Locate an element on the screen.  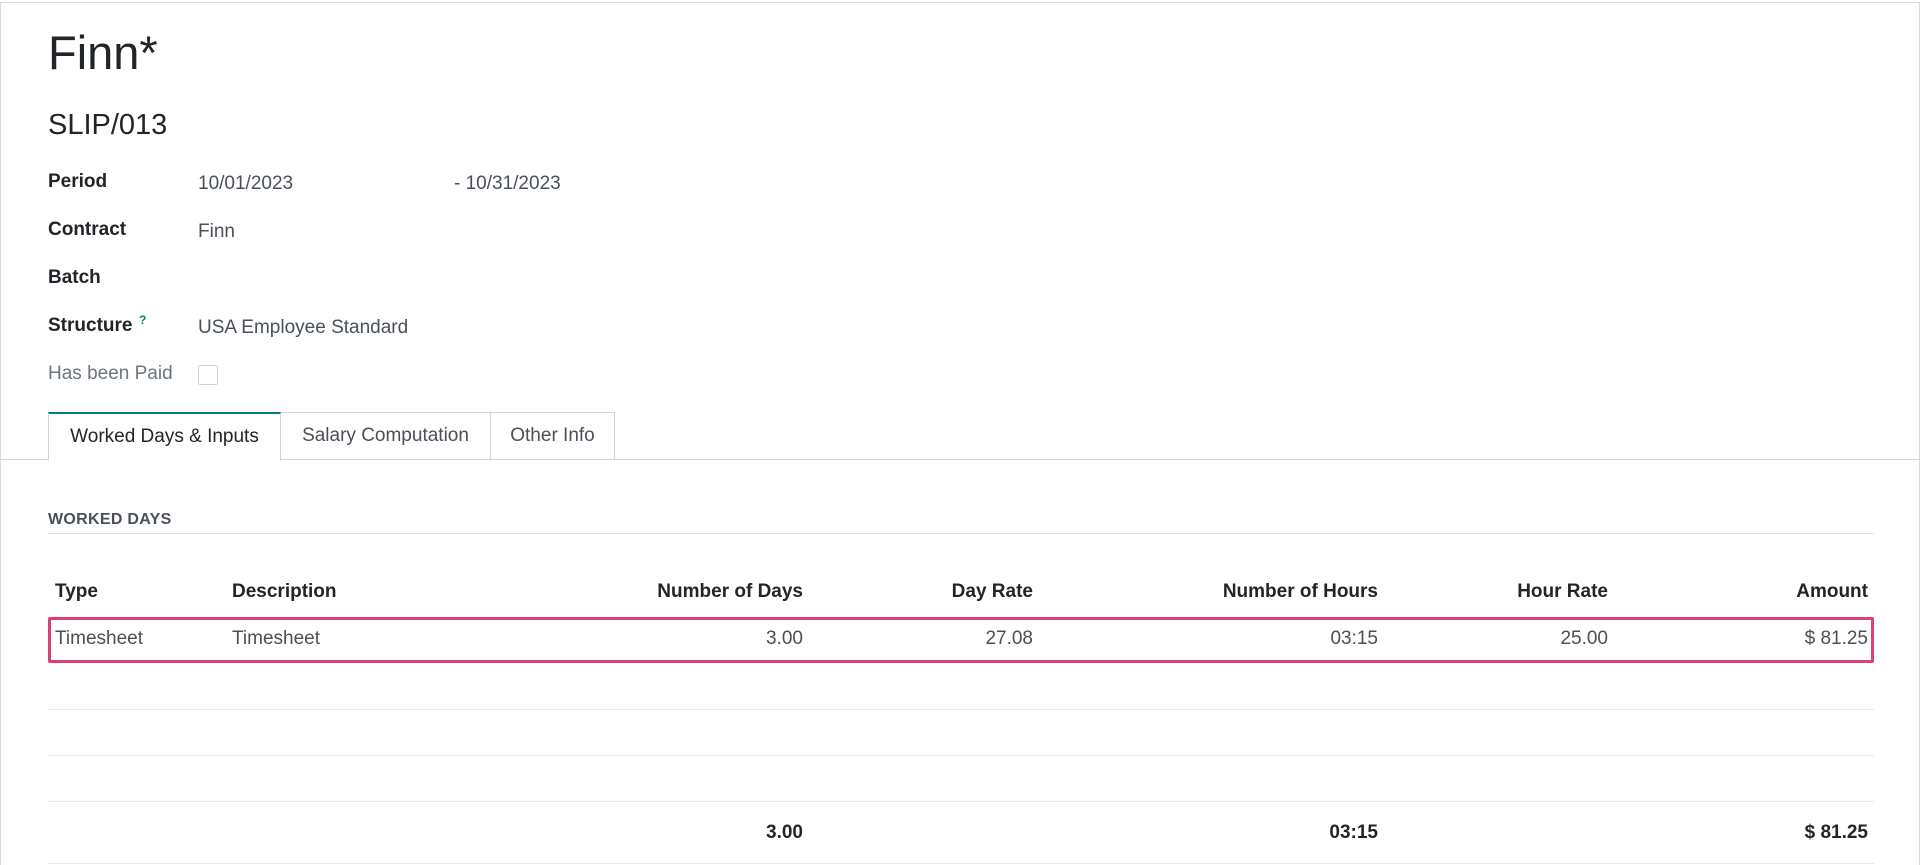
section-divider is located at coordinates (961, 533).